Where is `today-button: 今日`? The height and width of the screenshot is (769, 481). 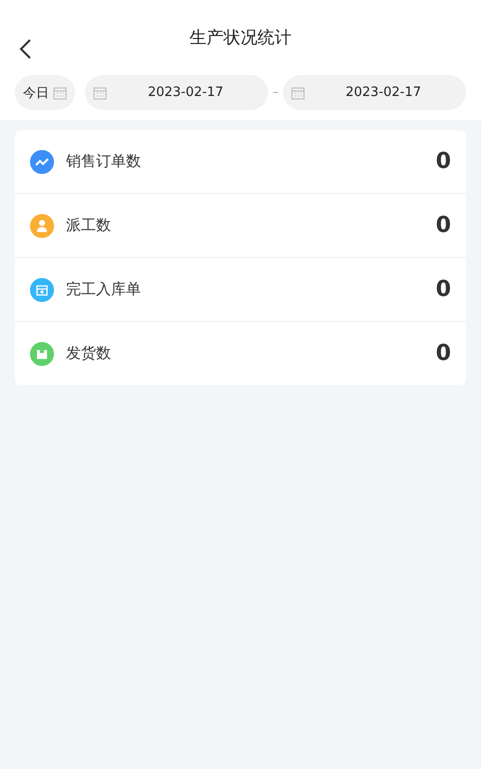
today-button: 今日 is located at coordinates (45, 92).